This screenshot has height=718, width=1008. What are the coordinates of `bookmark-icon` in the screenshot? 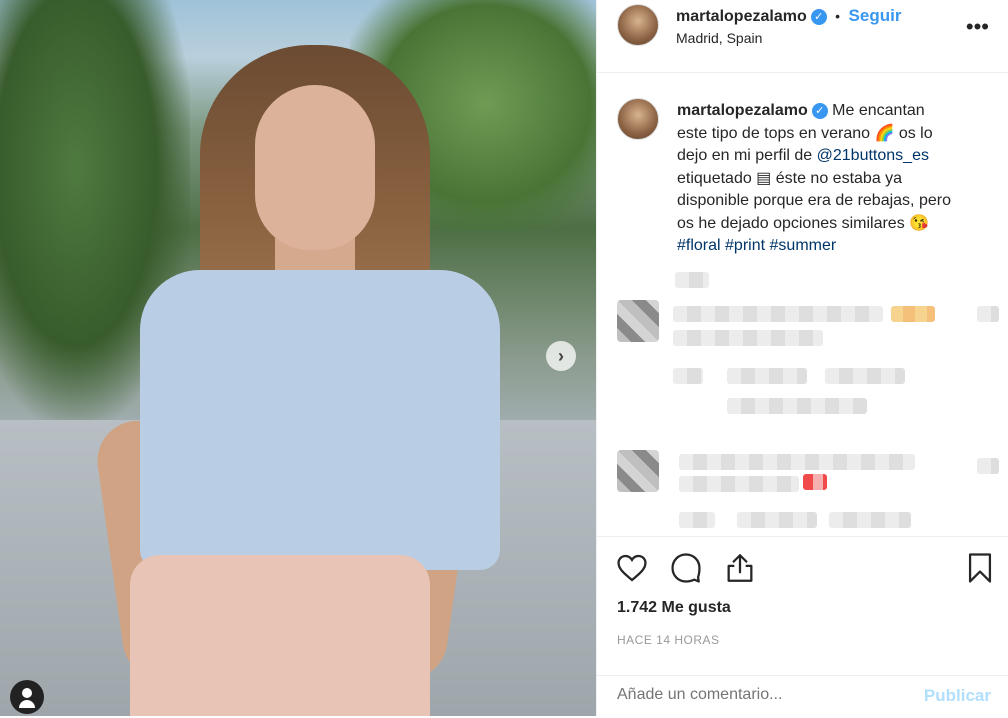 It's located at (980, 568).